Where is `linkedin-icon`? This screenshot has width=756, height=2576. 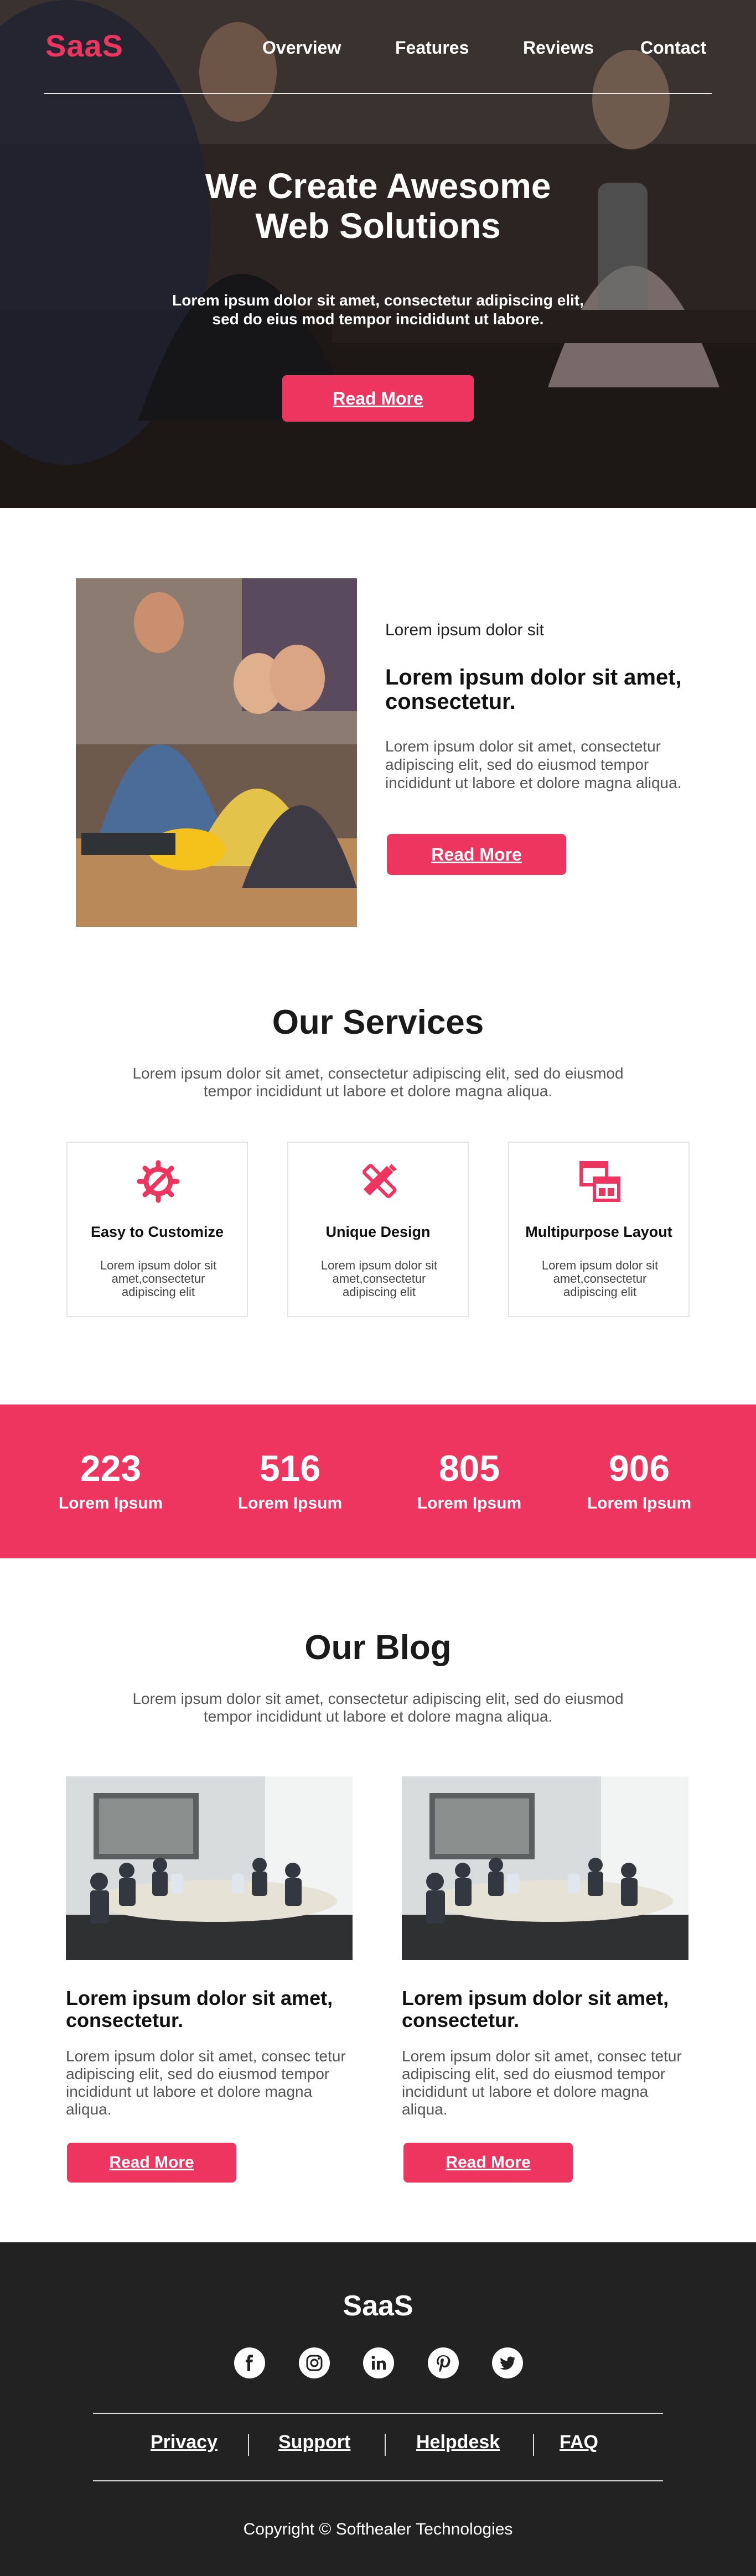
linkedin-icon is located at coordinates (378, 2362).